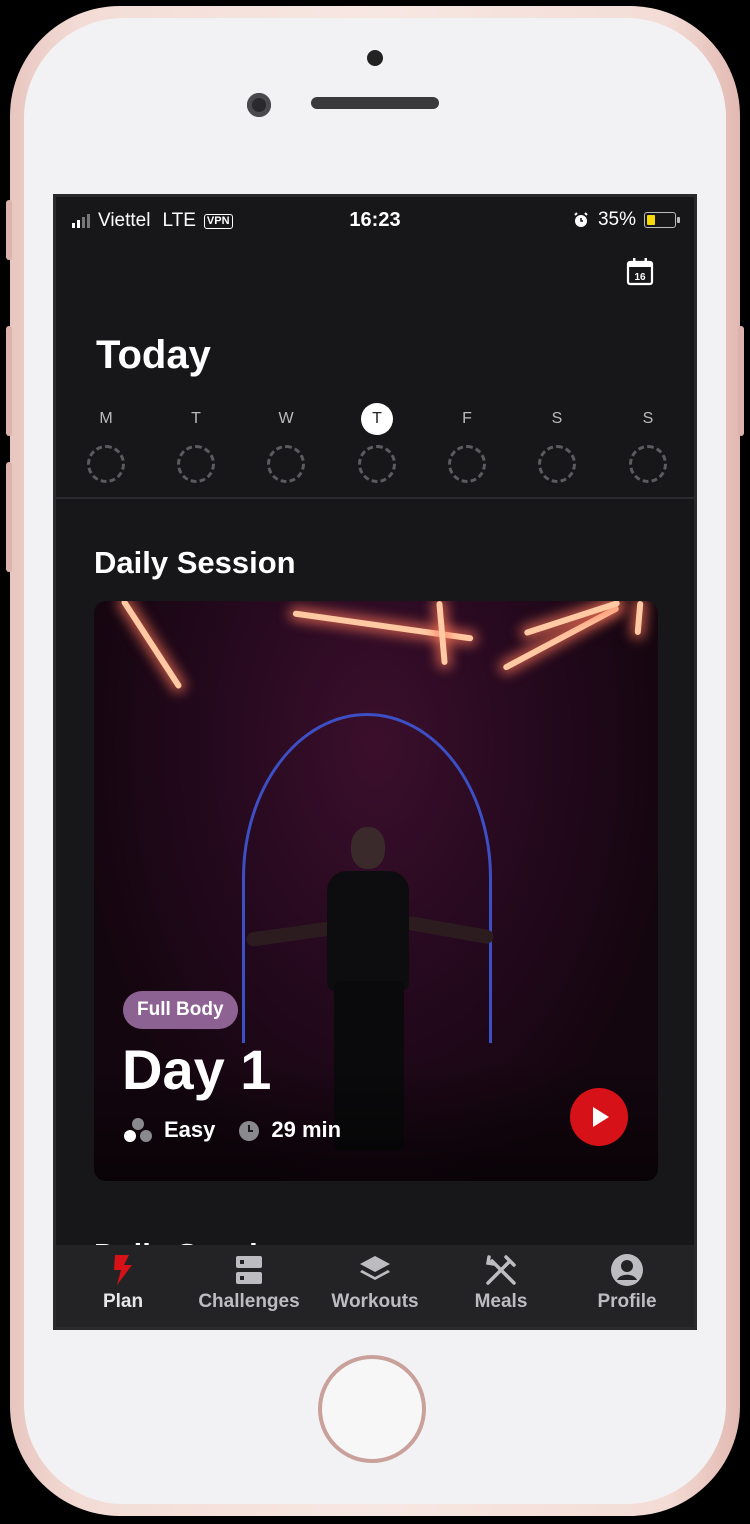 The image size is (750, 1524). Describe the element at coordinates (9, 230) in the screenshot. I see `mute-switch` at that location.